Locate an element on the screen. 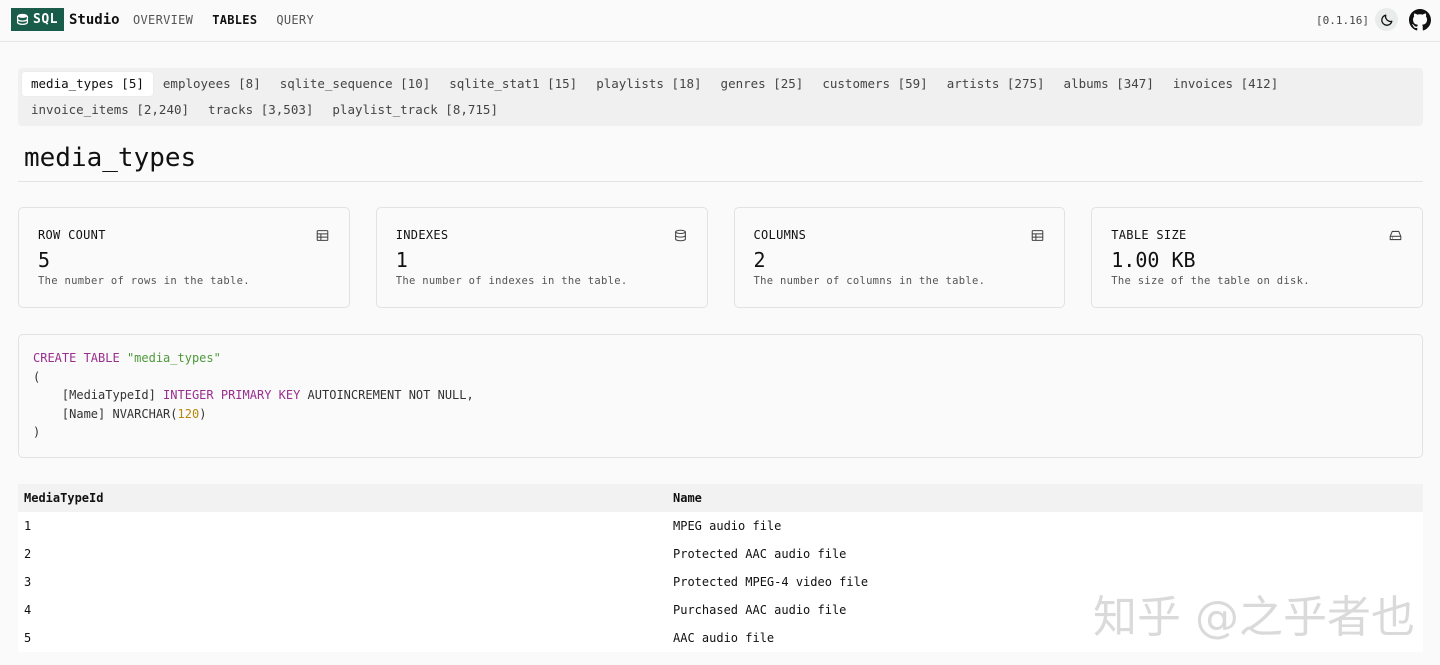 This screenshot has height=665, width=1440. table-row: 4 Purchased AAC audio file is located at coordinates (720, 610).